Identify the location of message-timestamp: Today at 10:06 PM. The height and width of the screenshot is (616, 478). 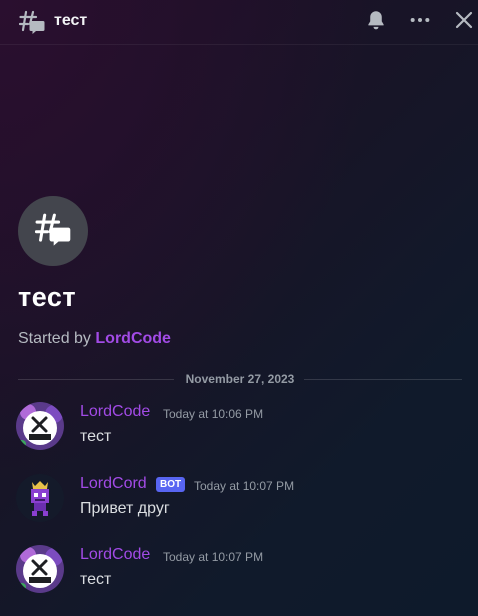
(213, 414).